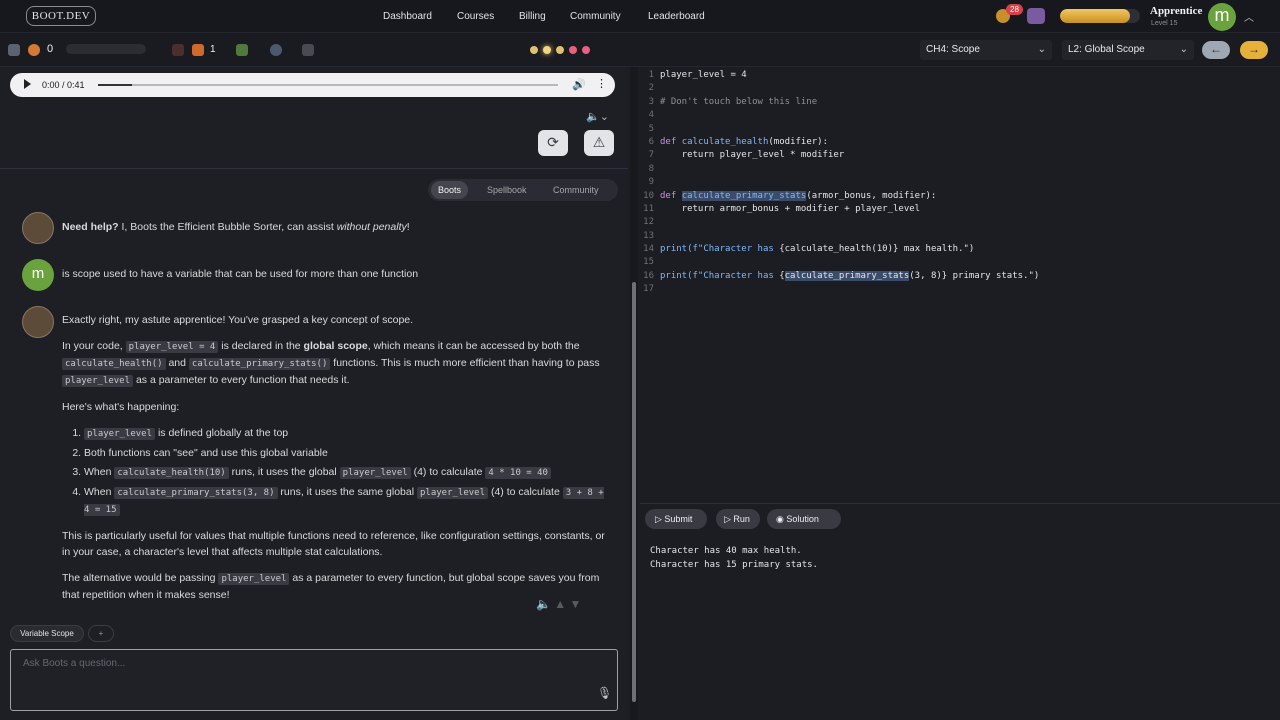 The width and height of the screenshot is (1280, 720). I want to click on potion-icon, so click(178, 50).